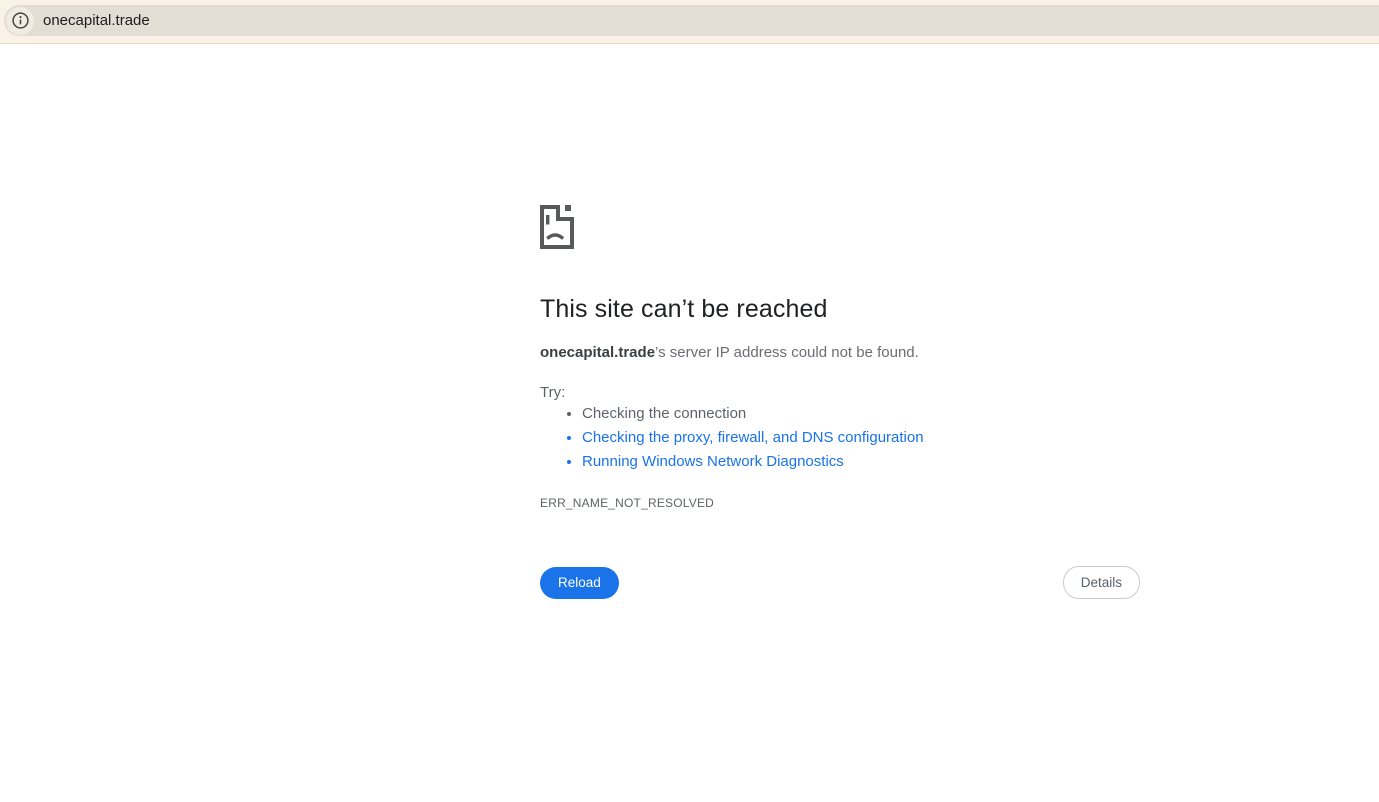 The image size is (1379, 802). Describe the element at coordinates (553, 392) in the screenshot. I see `try-label: Try:` at that location.